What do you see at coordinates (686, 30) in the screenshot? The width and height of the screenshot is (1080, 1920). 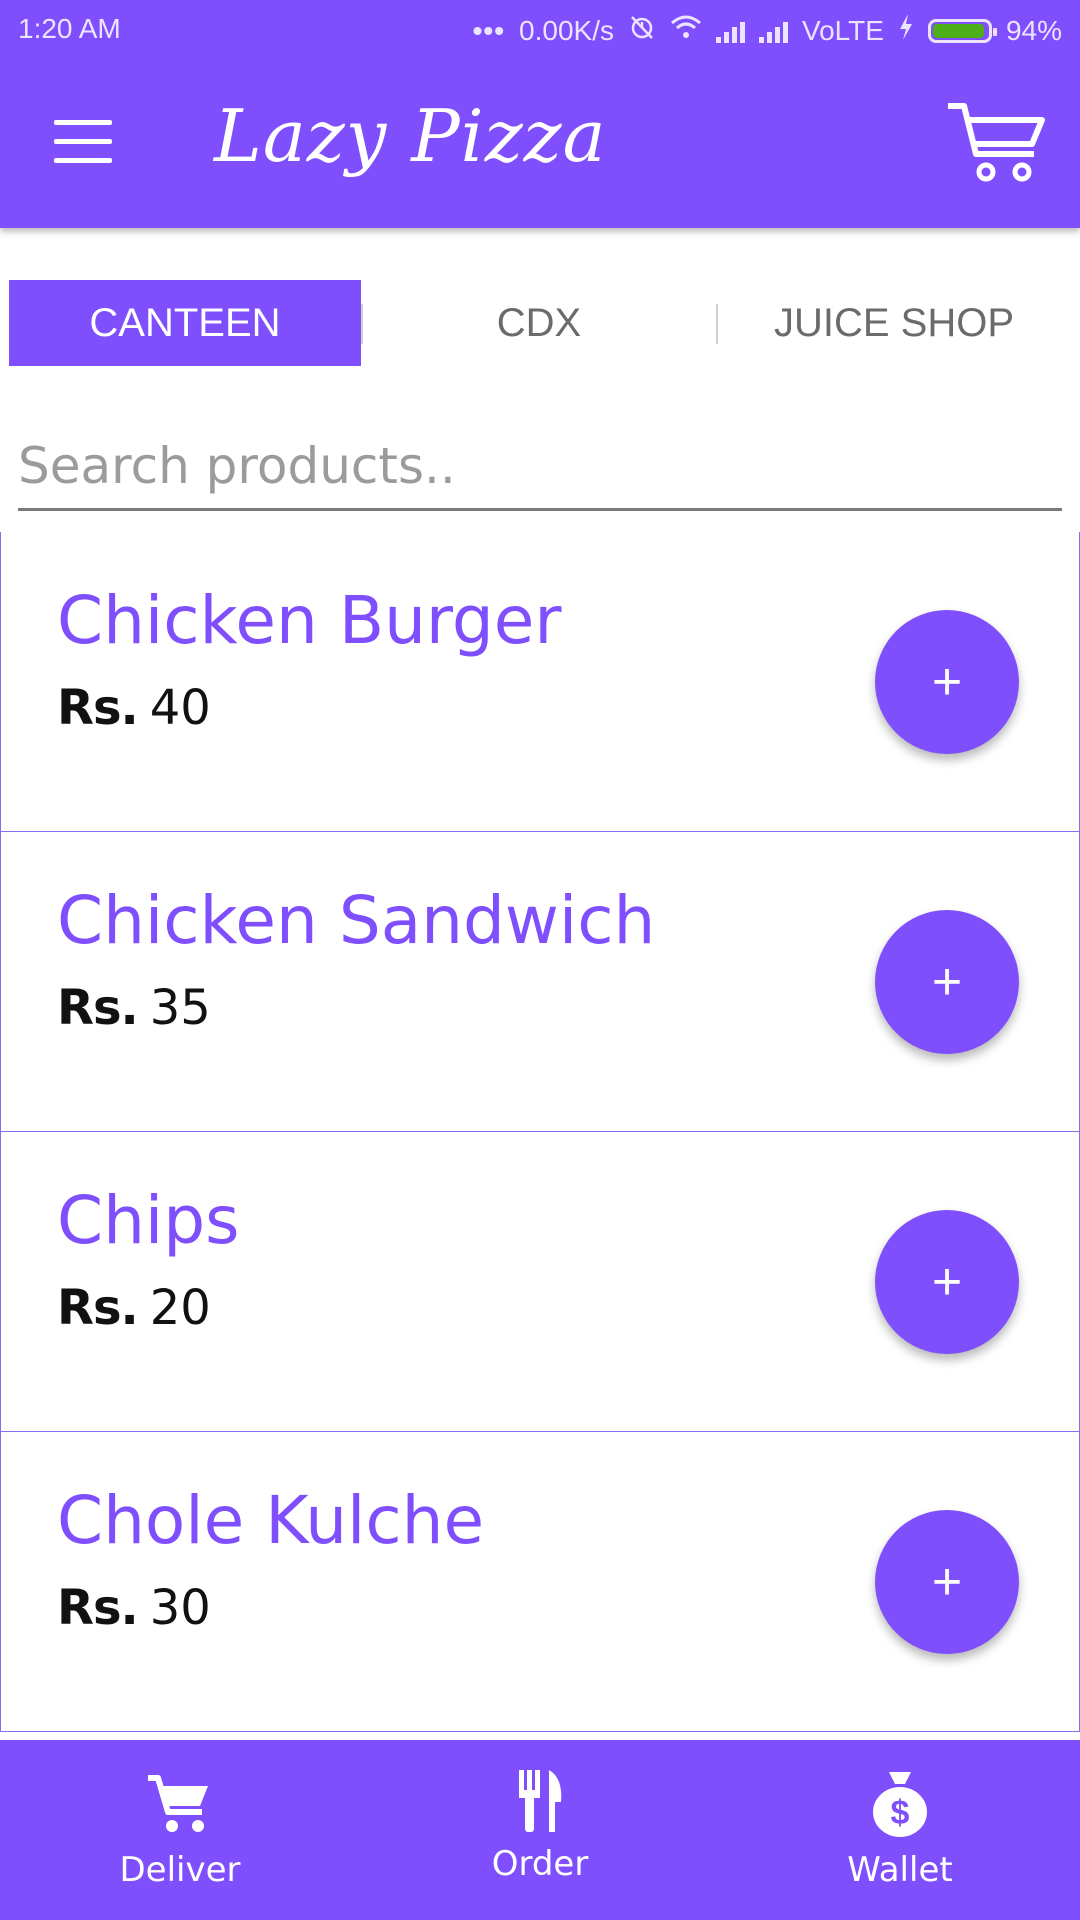 I see `wifi-icon` at bounding box center [686, 30].